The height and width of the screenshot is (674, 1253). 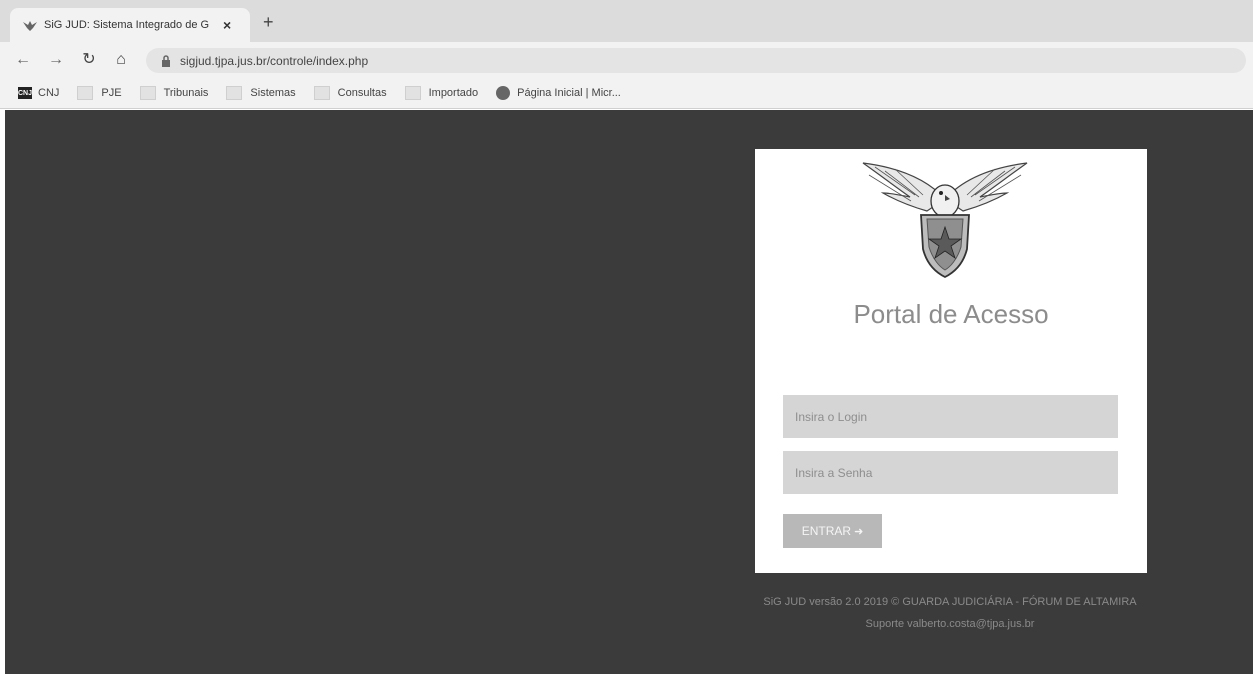 I want to click on bookmark-importado: Importado, so click(x=441, y=93).